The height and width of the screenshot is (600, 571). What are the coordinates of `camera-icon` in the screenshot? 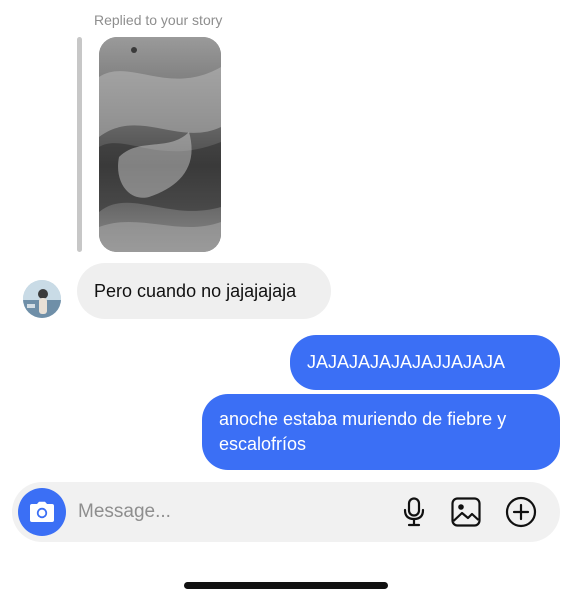 It's located at (42, 511).